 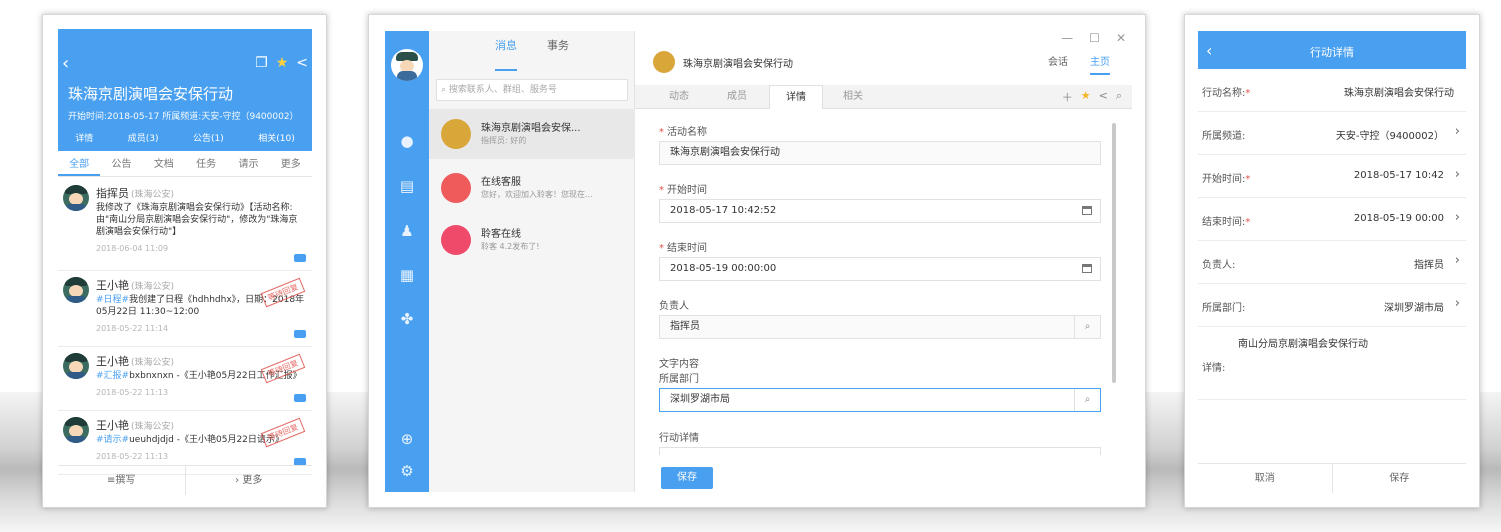 What do you see at coordinates (143, 137) in the screenshot?
I see `tab-members: 成员(3)` at bounding box center [143, 137].